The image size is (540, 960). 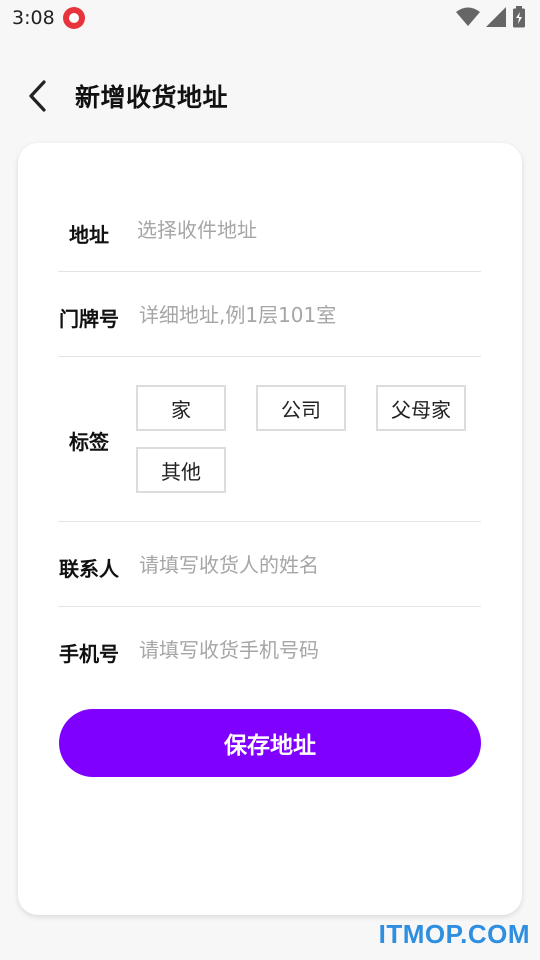 What do you see at coordinates (269, 439) in the screenshot?
I see `tags-row: 标签 家 公司 父母家 其他` at bounding box center [269, 439].